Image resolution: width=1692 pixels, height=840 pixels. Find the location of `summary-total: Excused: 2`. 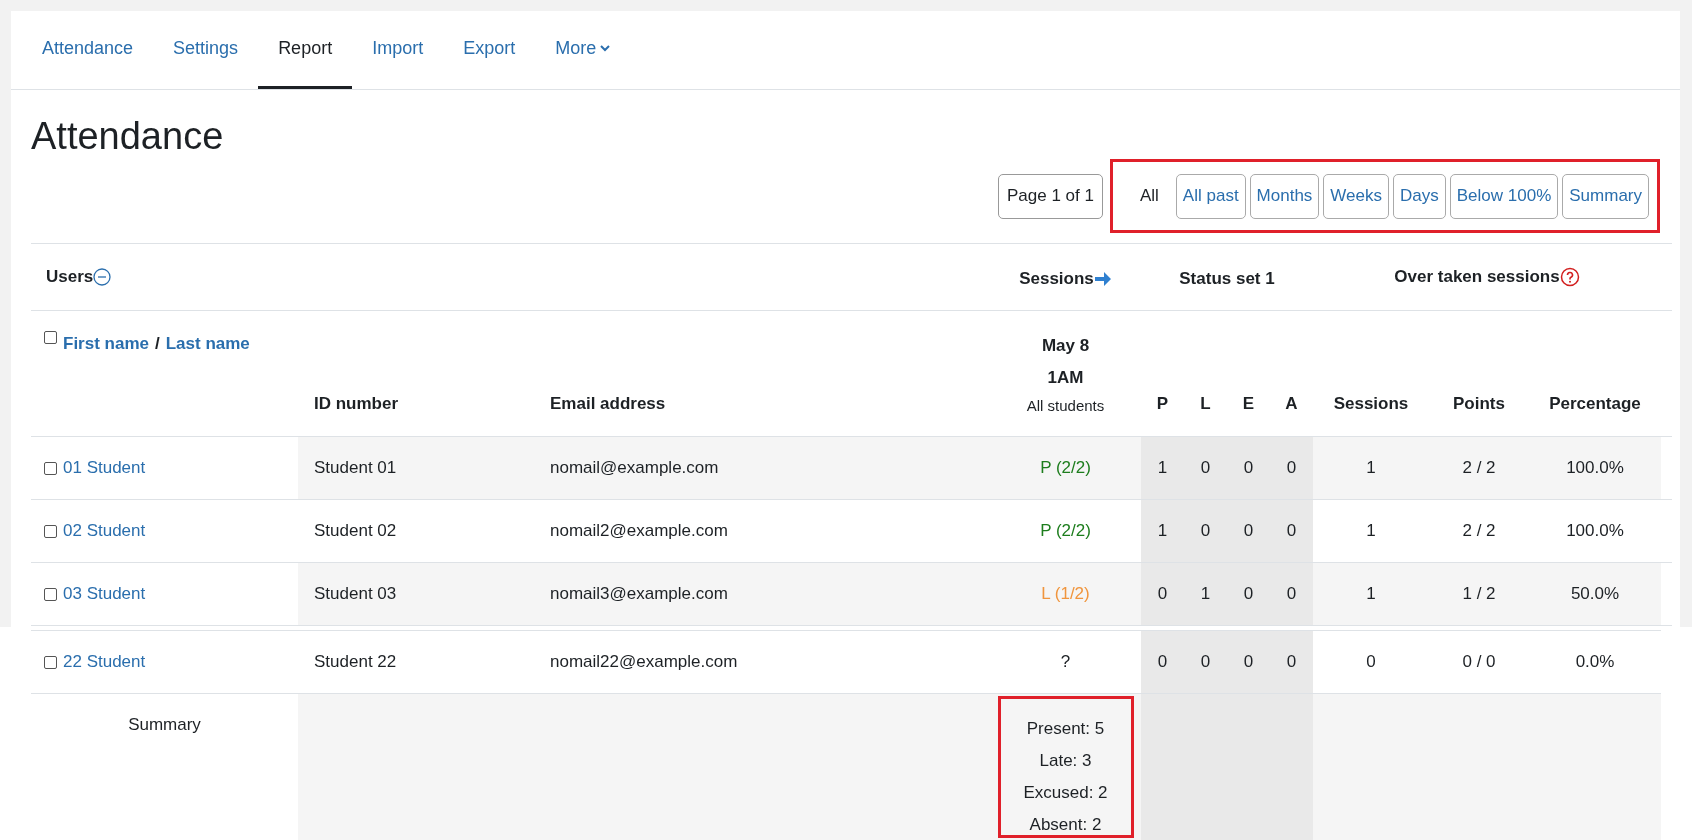

summary-total: Excused: 2 is located at coordinates (1065, 793).